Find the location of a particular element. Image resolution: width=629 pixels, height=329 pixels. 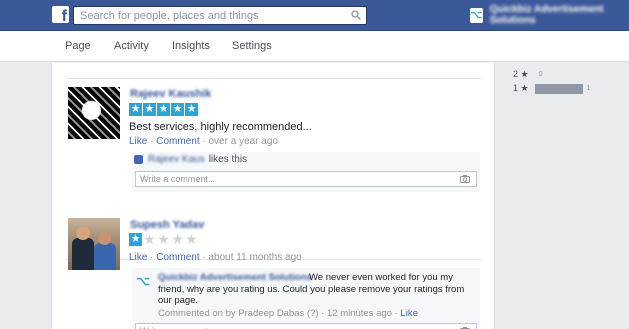

camera-icon is located at coordinates (465, 179).